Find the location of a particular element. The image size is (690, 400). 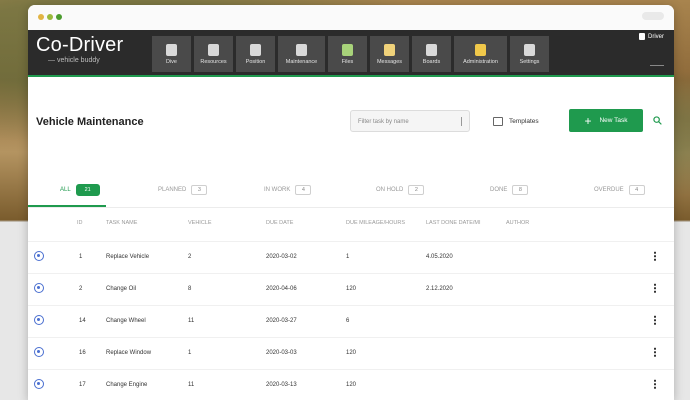

tab-planned: PLANNED 3 is located at coordinates (183, 190).